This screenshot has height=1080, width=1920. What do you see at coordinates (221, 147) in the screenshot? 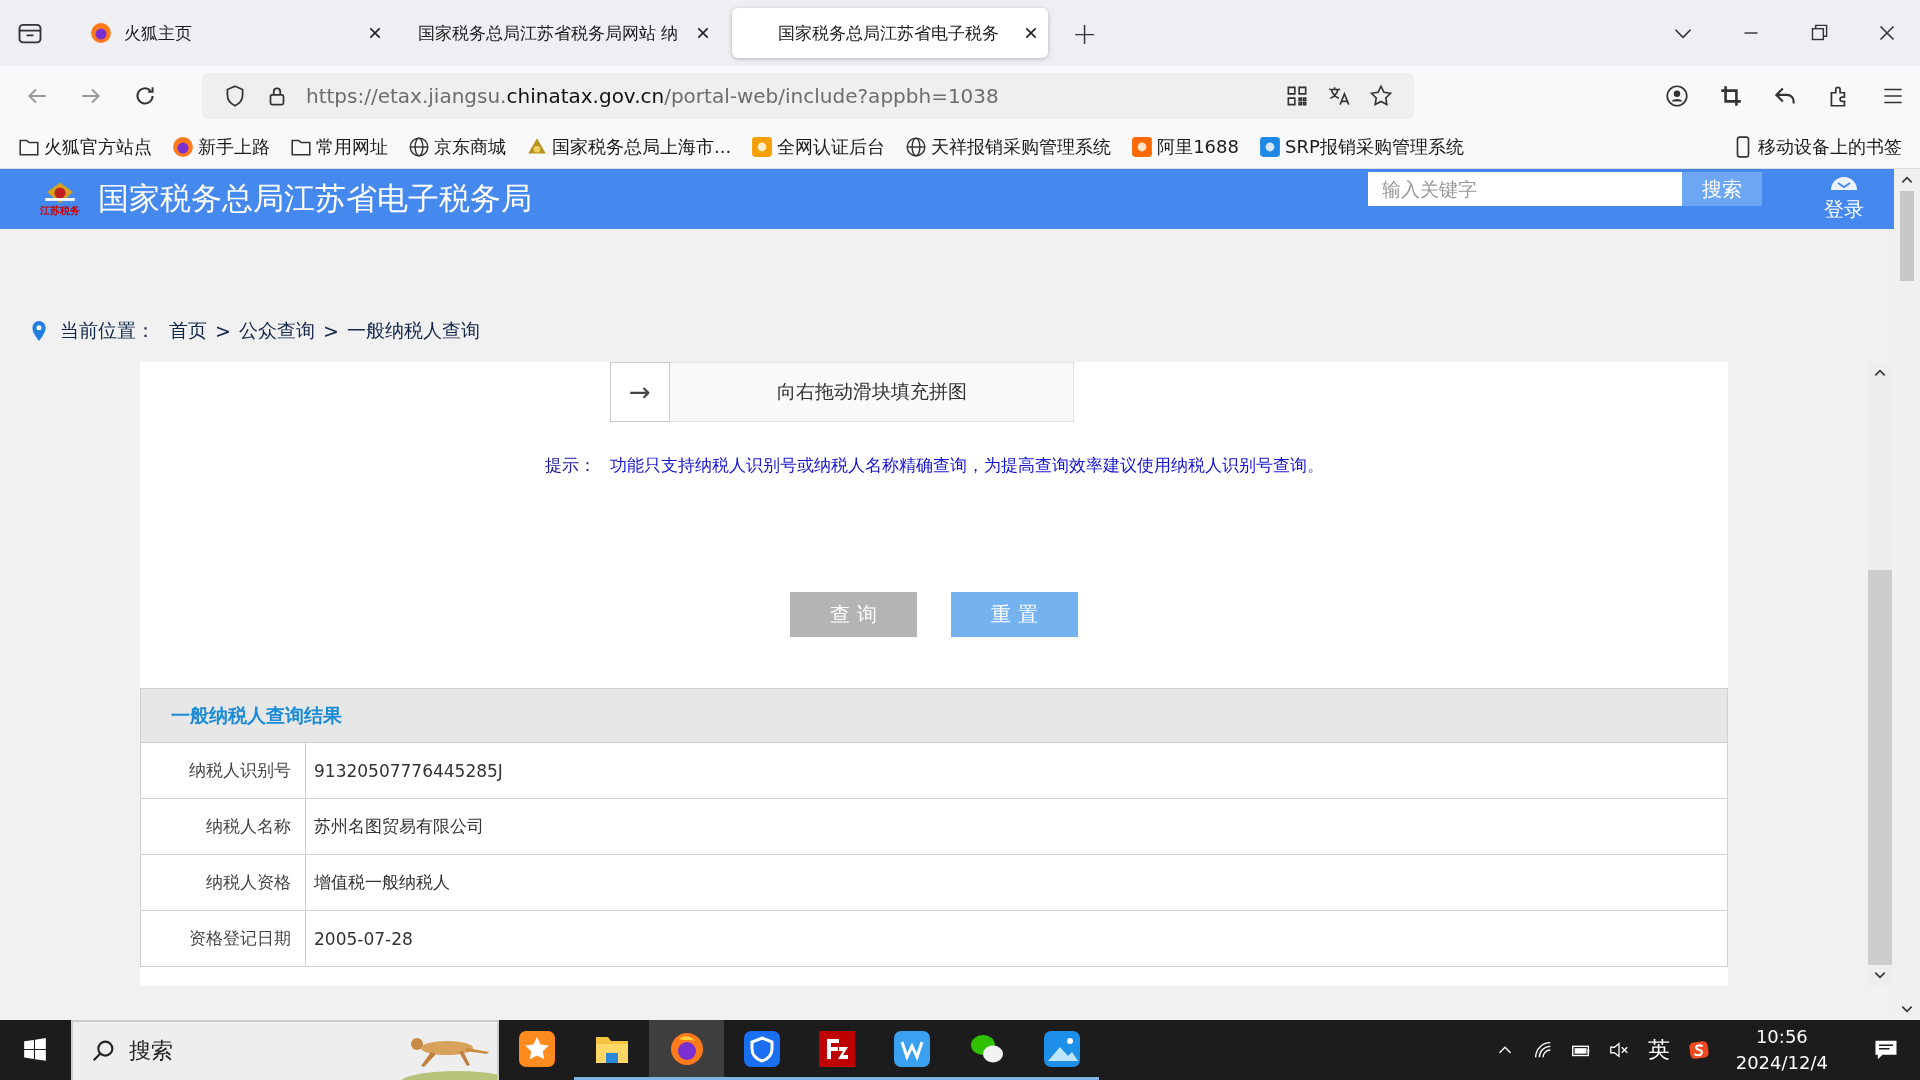
I see `bookmark-item: 新手上路` at bounding box center [221, 147].